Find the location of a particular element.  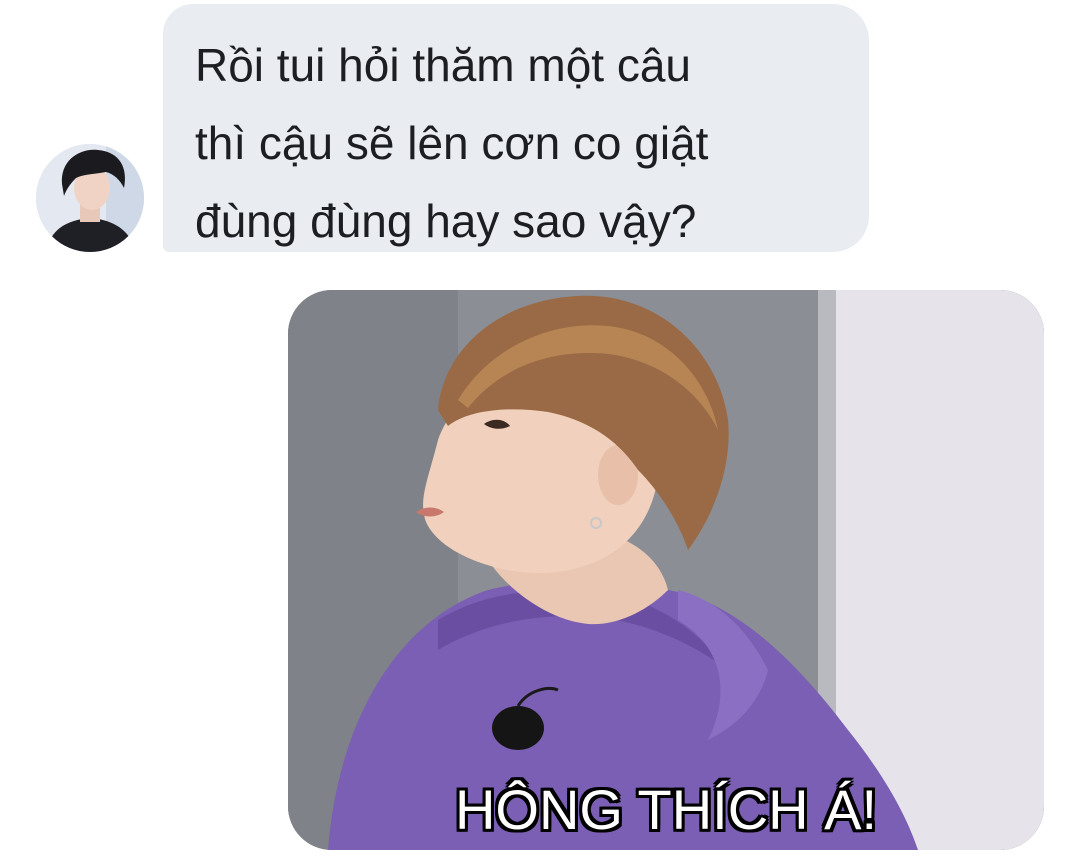

message-line: Rồi tui hỏi thăm một câu is located at coordinates (443, 65).